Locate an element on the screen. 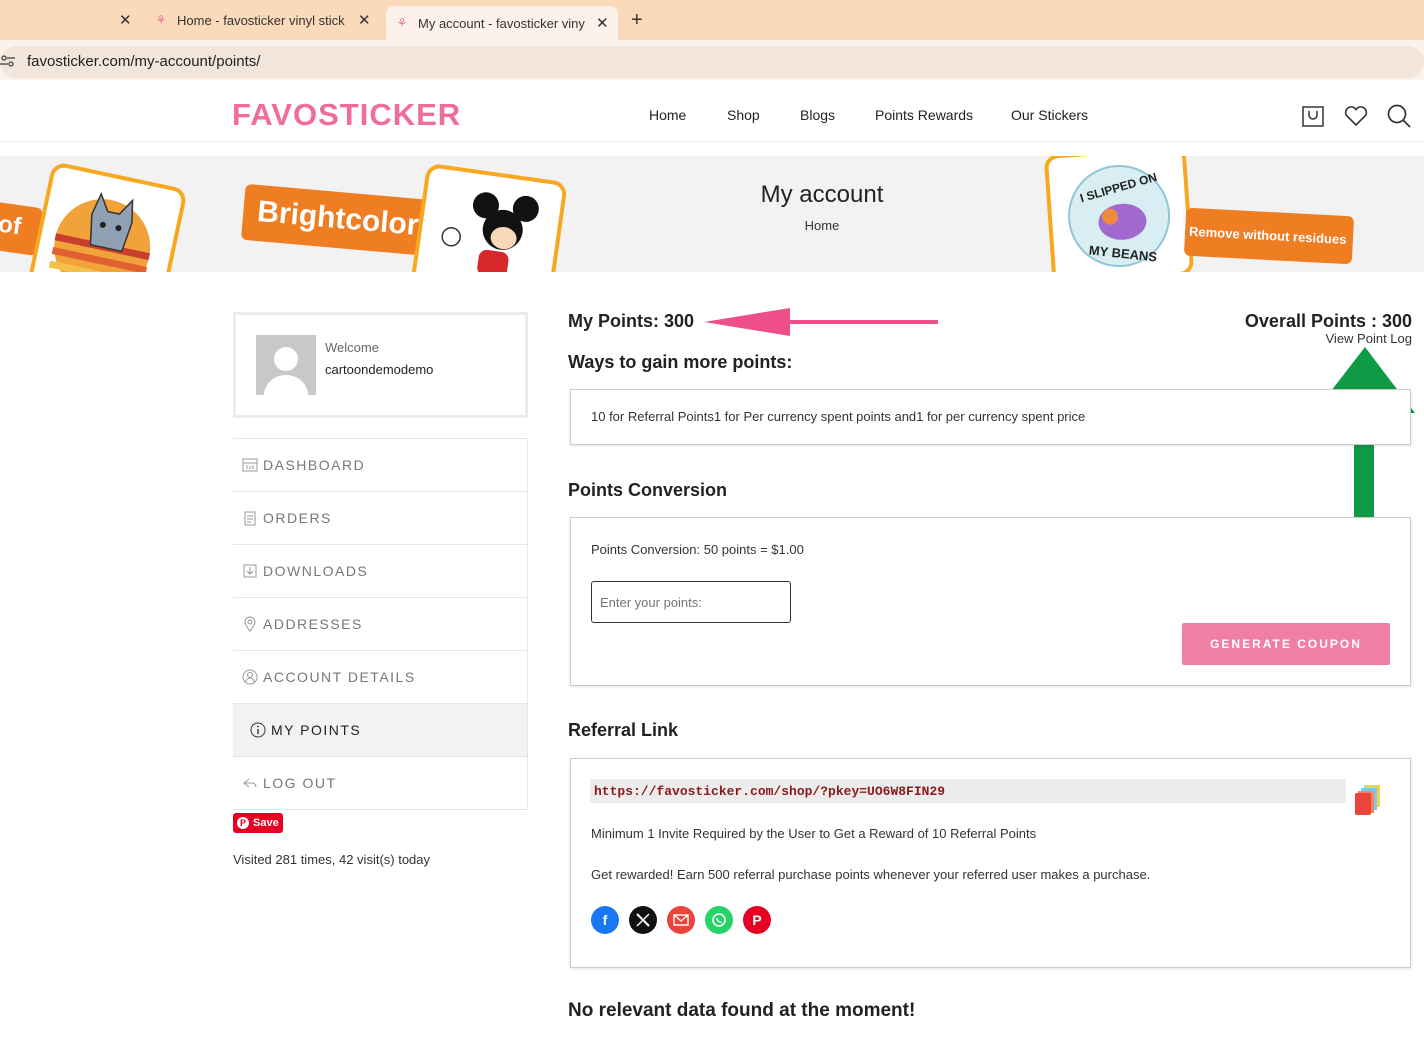 This screenshot has width=1424, height=1040. avatar is located at coordinates (286, 365).